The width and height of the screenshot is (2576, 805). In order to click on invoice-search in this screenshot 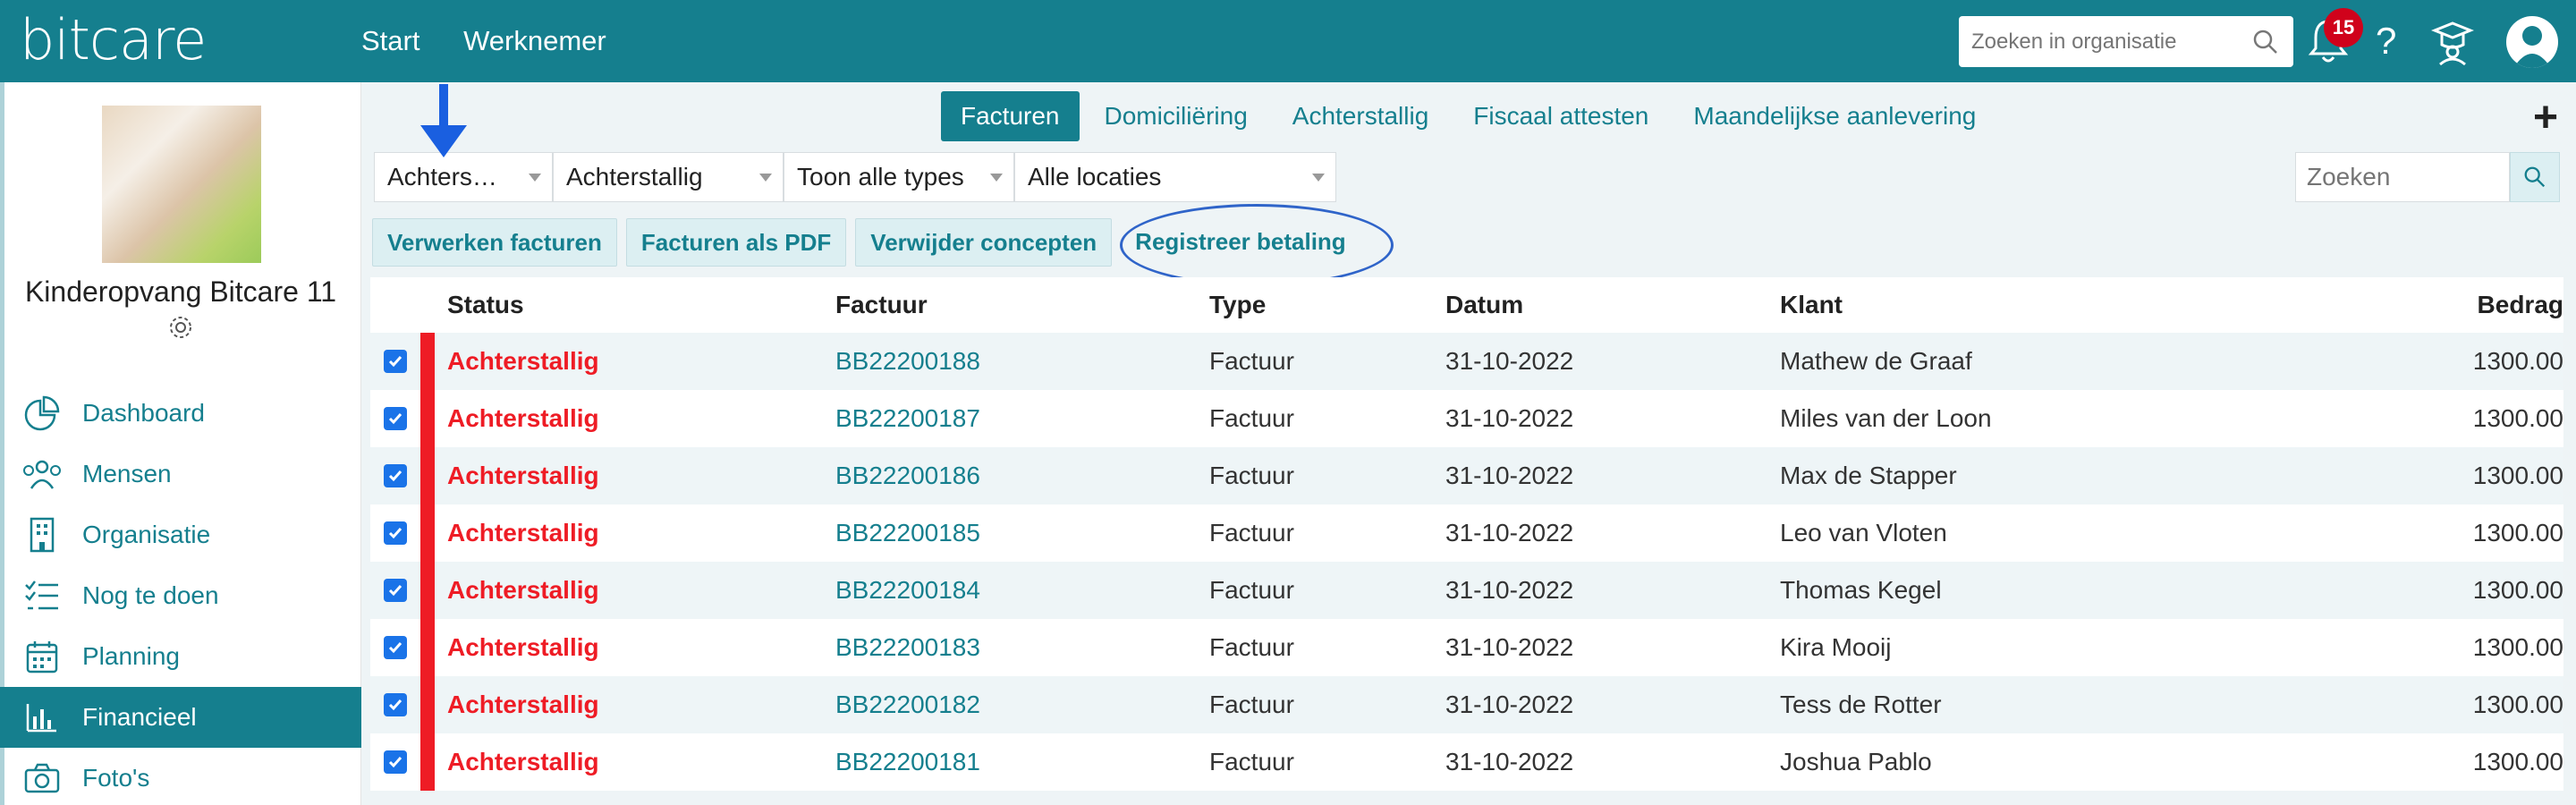, I will do `click(2427, 177)`.